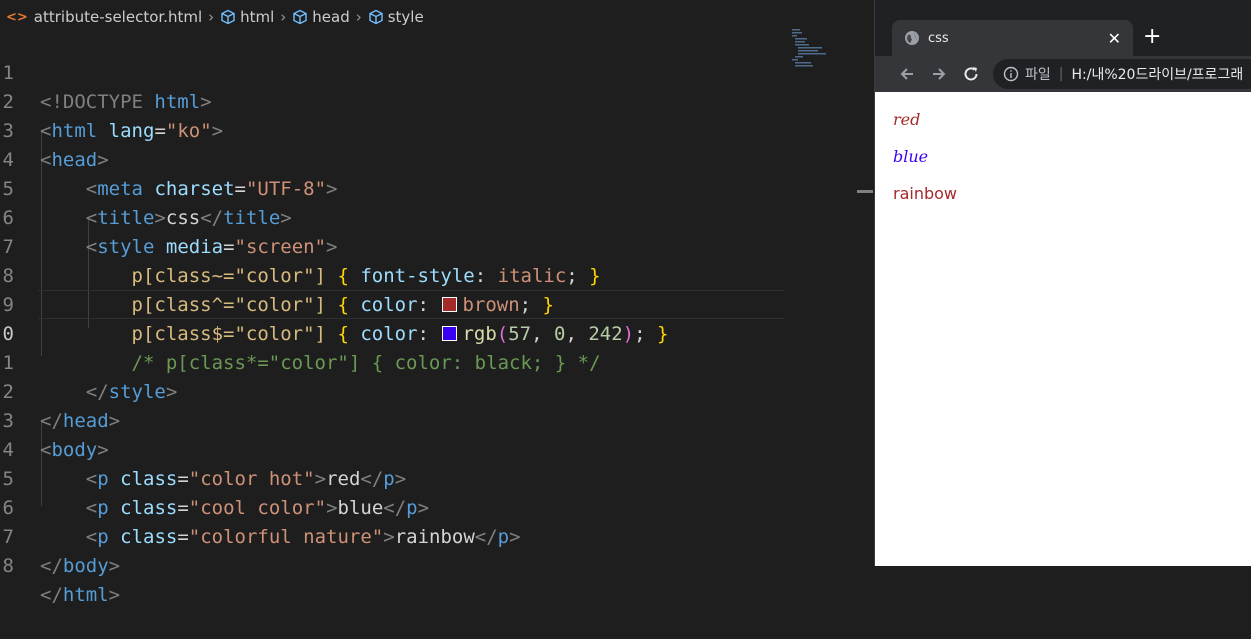 Image resolution: width=1251 pixels, height=639 pixels. Describe the element at coordinates (54, 129) in the screenshot. I see `code-line-3: 3 <head>` at that location.